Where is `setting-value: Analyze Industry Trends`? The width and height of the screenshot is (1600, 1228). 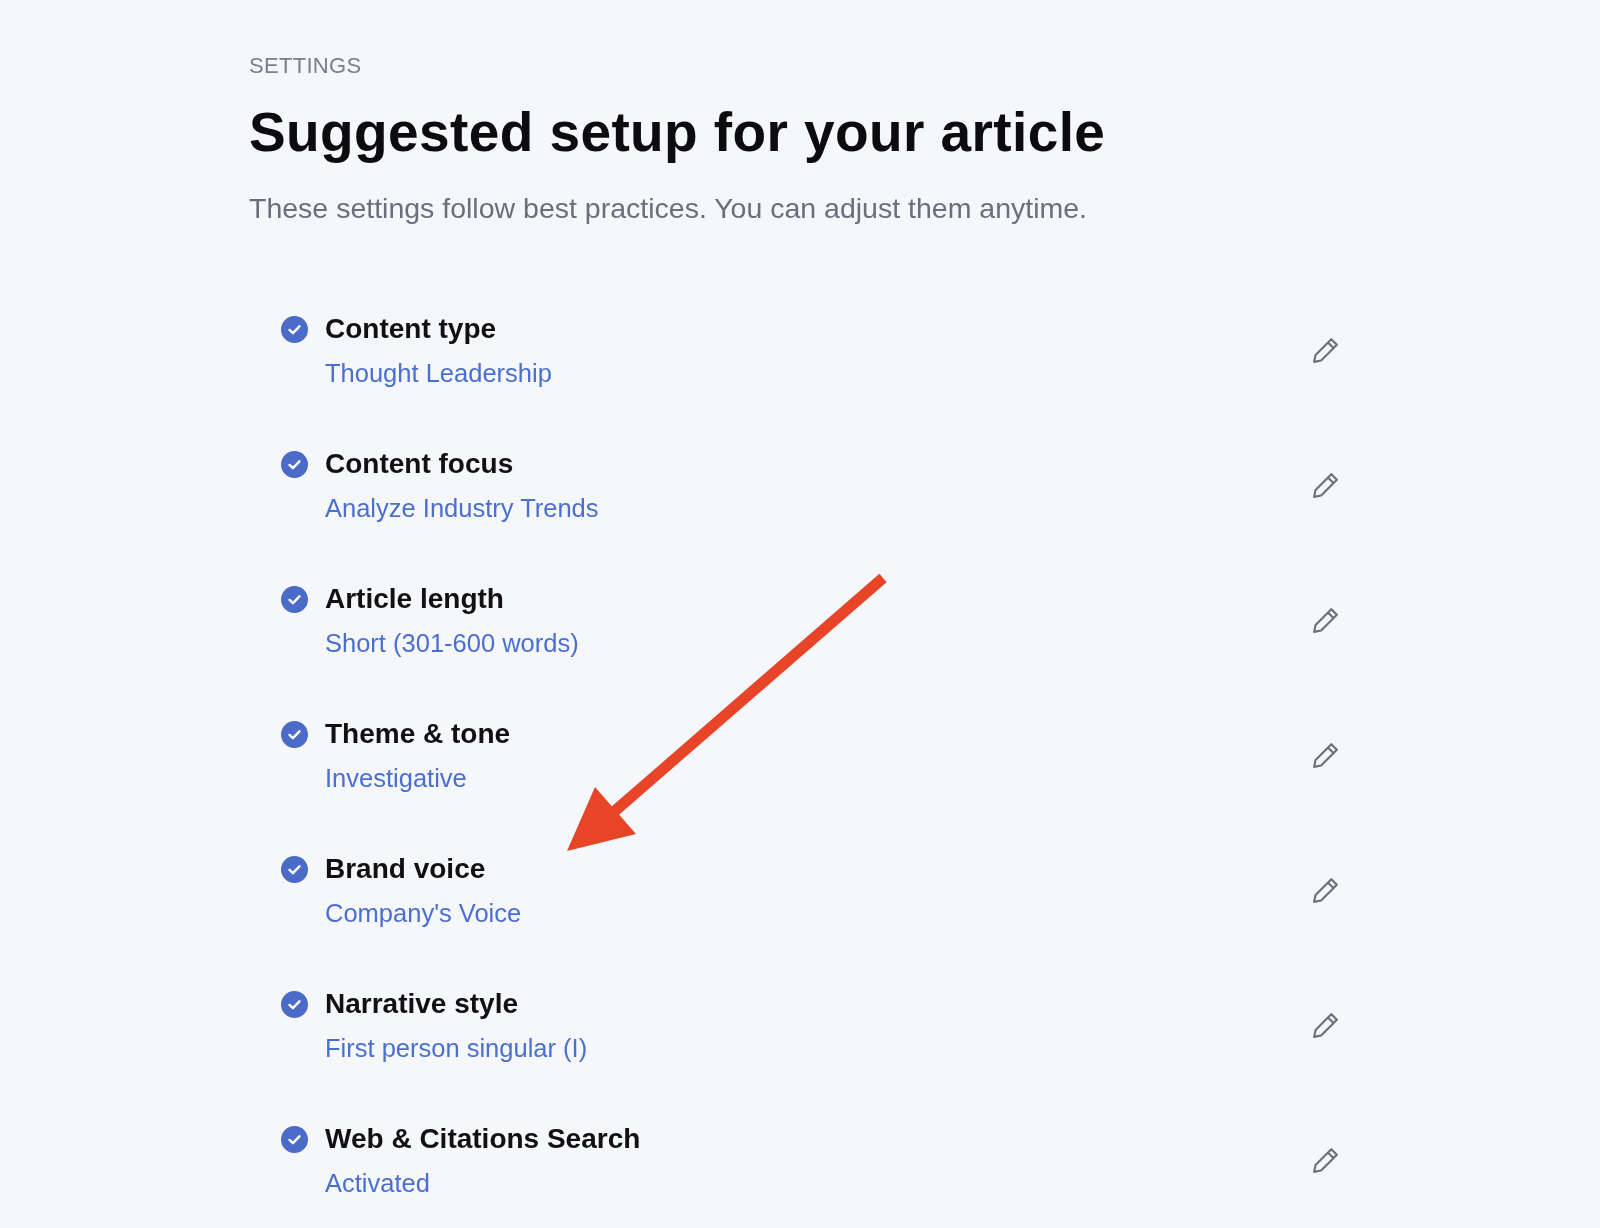
setting-value: Analyze Industry Trends is located at coordinates (462, 508).